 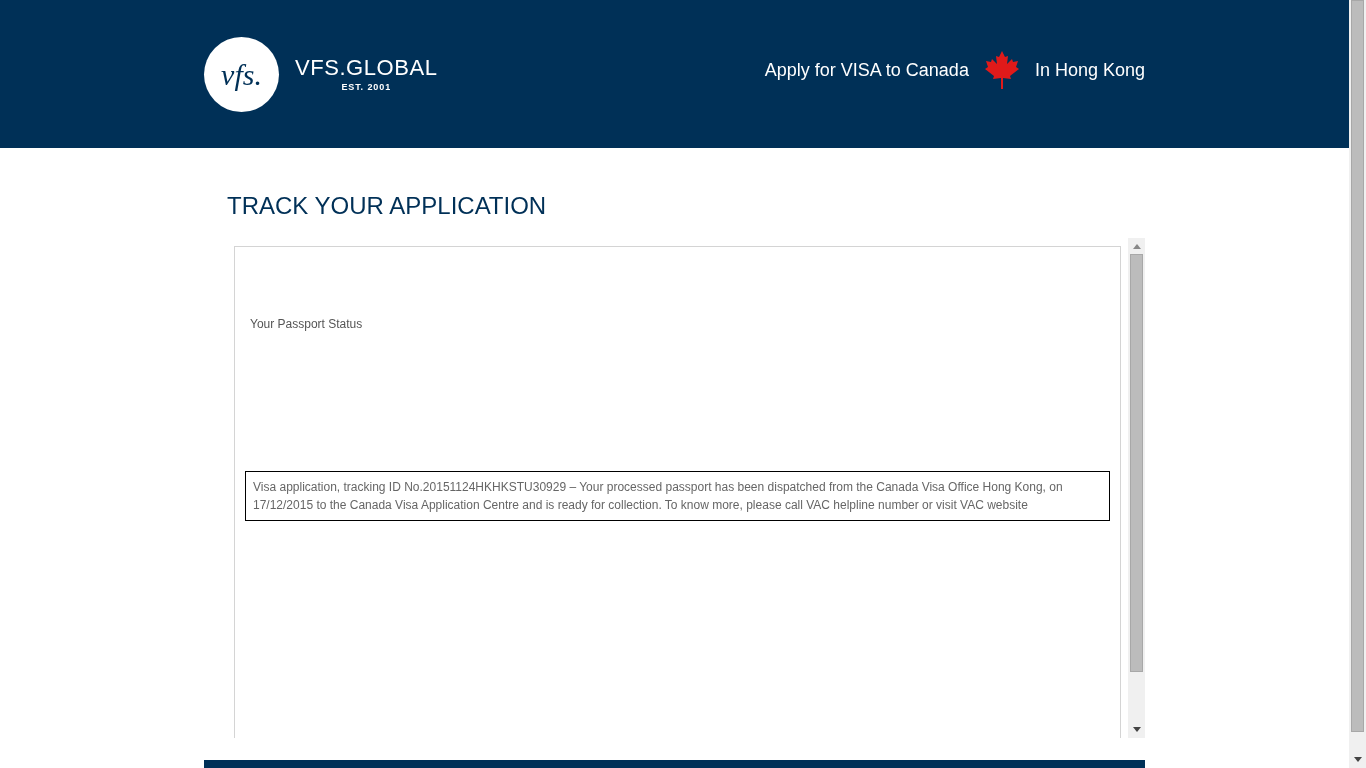 I want to click on status-label: Your Passport Status, so click(x=307, y=324).